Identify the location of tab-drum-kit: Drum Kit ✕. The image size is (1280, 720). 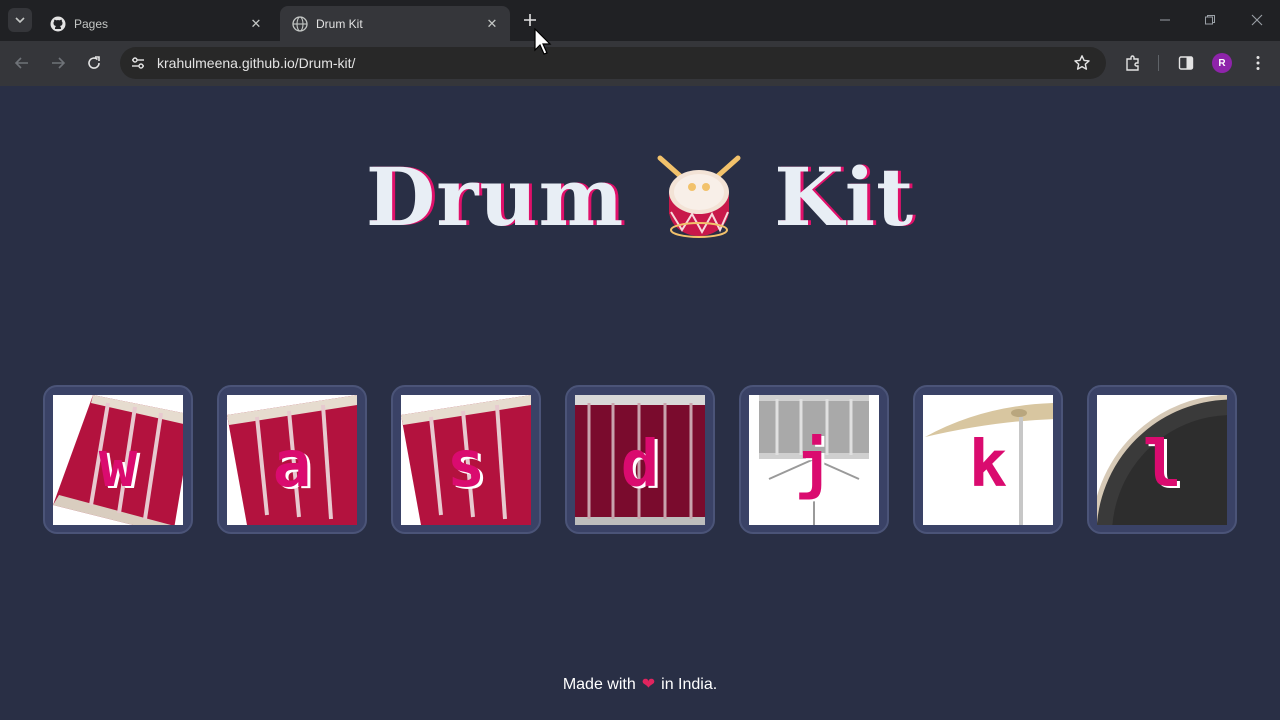
(395, 23).